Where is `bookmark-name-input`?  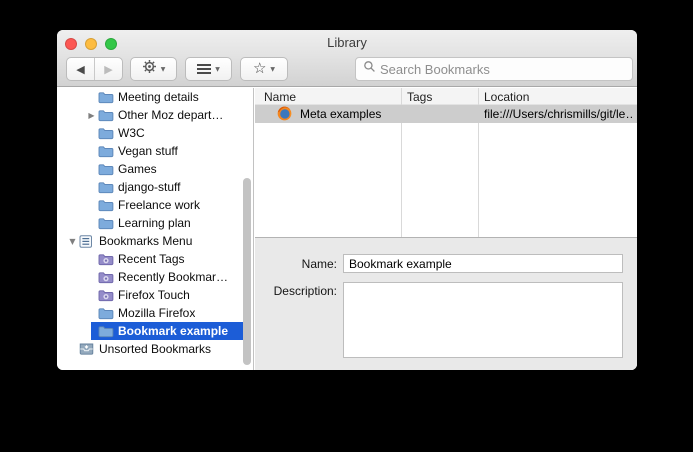
bookmark-name-input is located at coordinates (483, 263).